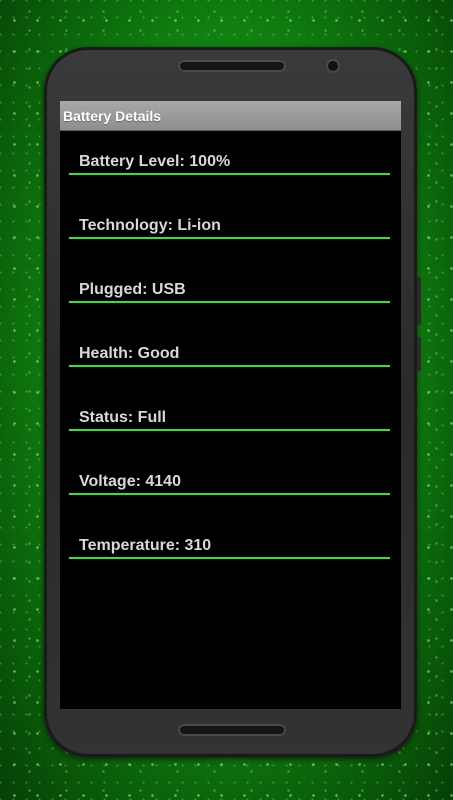  I want to click on list-item-status: Status: Full, so click(230, 440).